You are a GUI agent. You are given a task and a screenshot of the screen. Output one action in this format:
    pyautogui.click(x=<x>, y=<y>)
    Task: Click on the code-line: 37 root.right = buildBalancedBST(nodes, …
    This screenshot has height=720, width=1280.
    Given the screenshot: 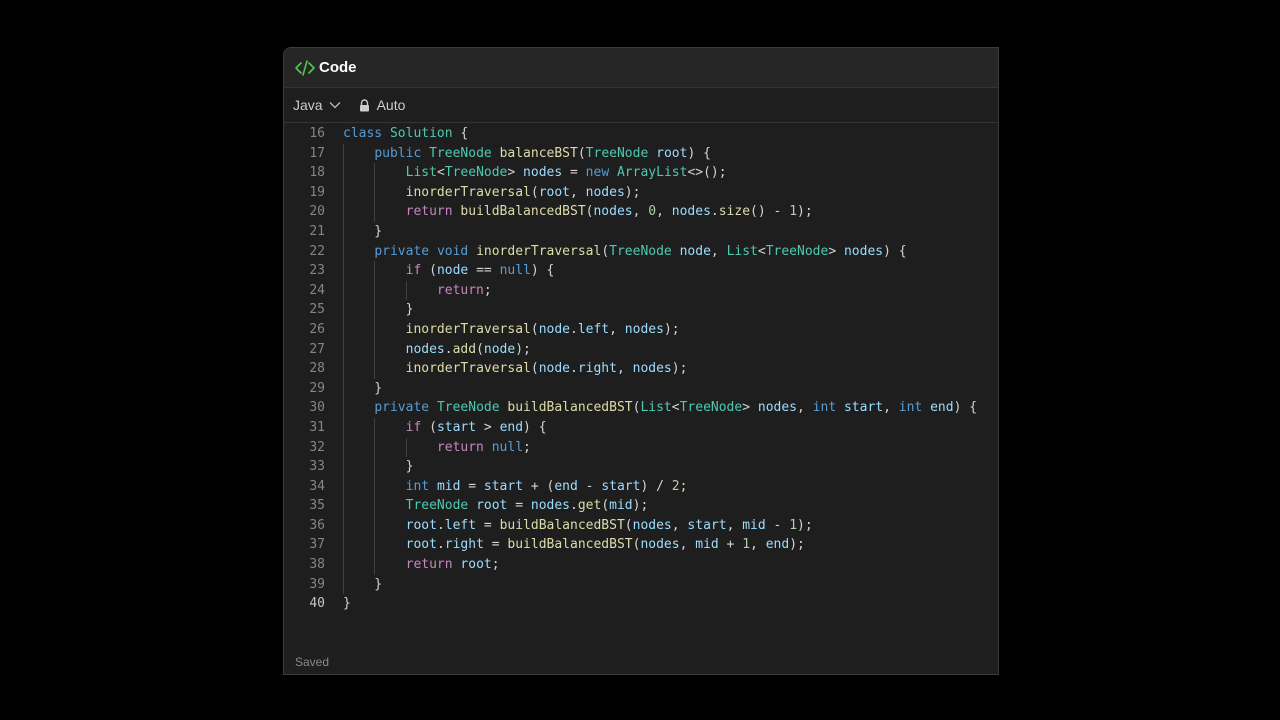 What is the action you would take?
    pyautogui.click(x=641, y=545)
    